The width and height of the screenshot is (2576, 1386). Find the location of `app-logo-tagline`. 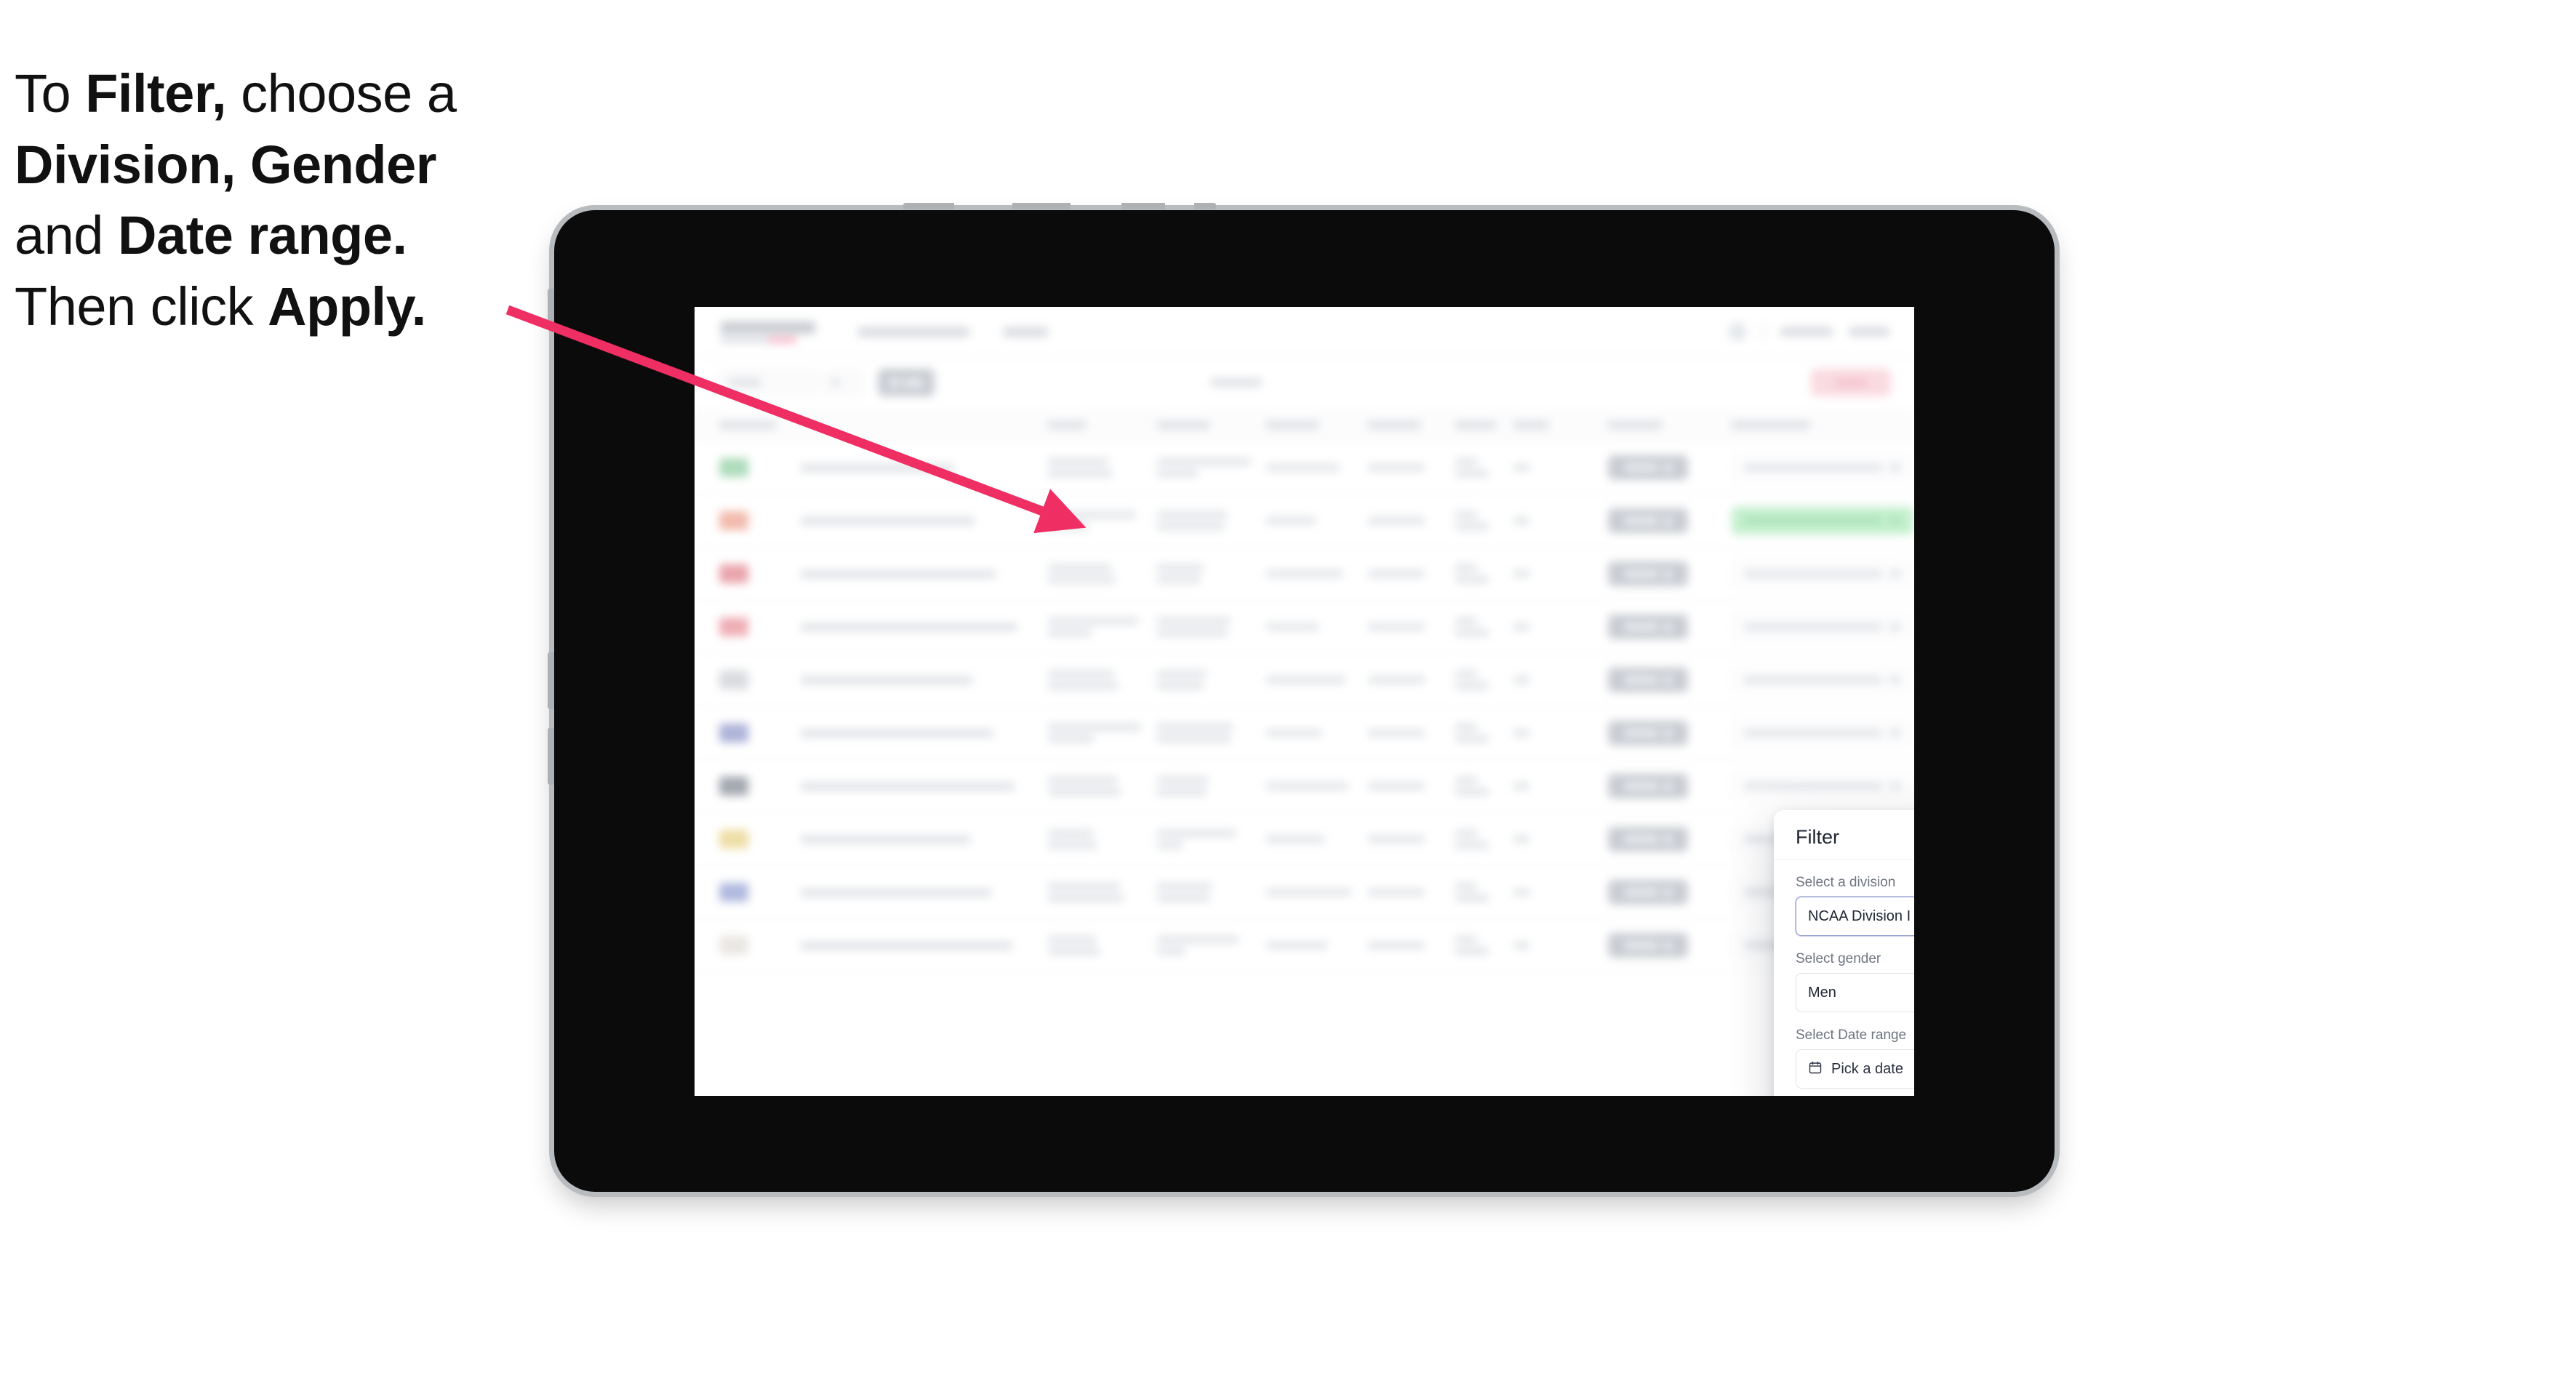

app-logo-tagline is located at coordinates (758, 340).